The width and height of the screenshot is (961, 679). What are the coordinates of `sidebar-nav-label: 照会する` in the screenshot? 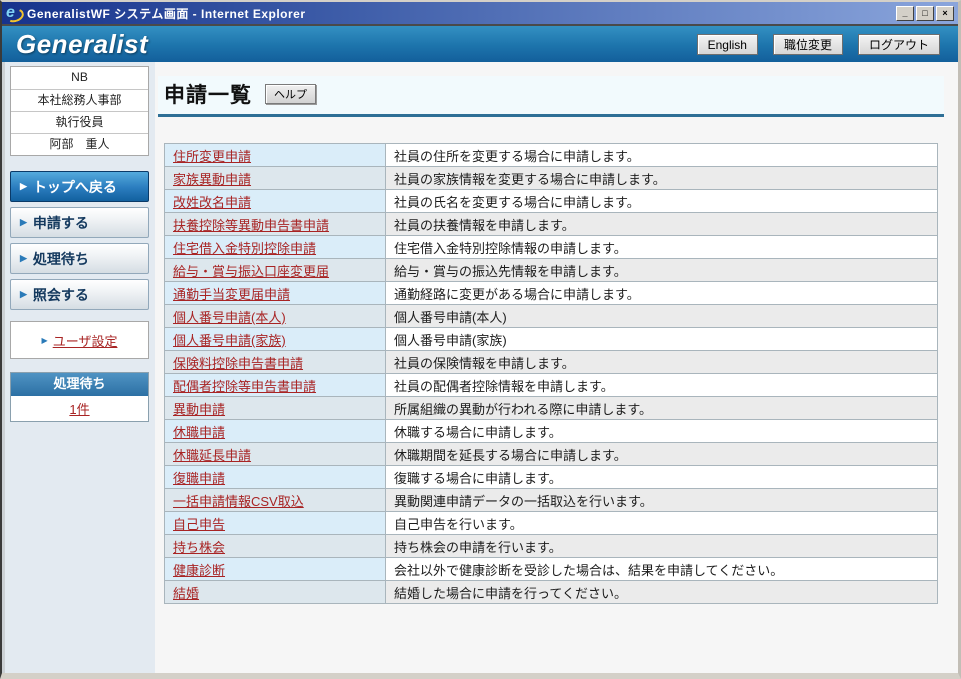 It's located at (60, 294).